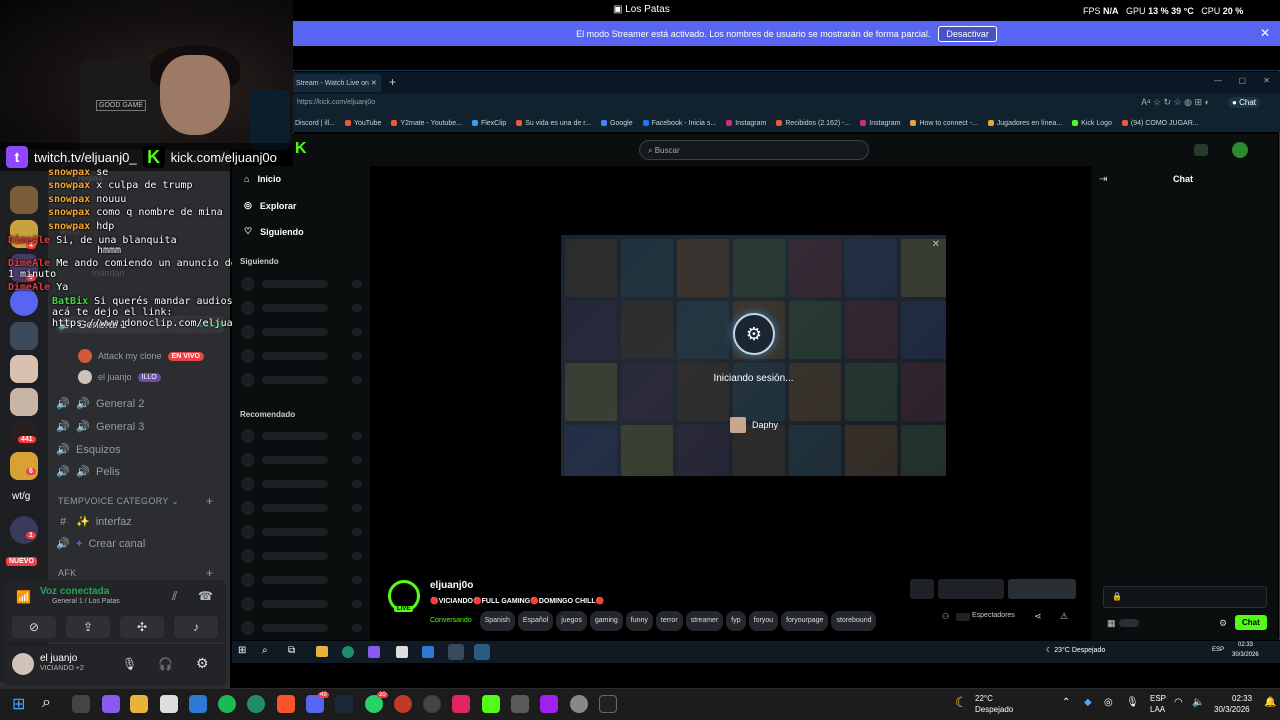 This screenshot has width=1280, height=720. What do you see at coordinates (754, 150) in the screenshot?
I see `search-input: ⌕ Buscar` at bounding box center [754, 150].